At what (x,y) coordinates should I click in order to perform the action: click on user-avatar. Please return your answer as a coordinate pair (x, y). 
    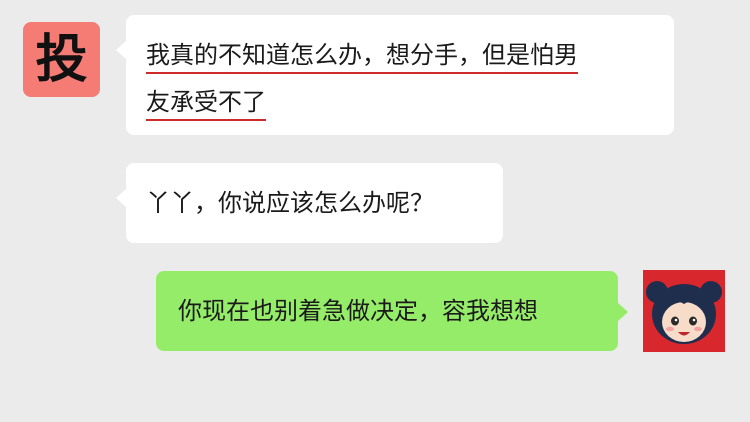
    Looking at the image, I should click on (684, 311).